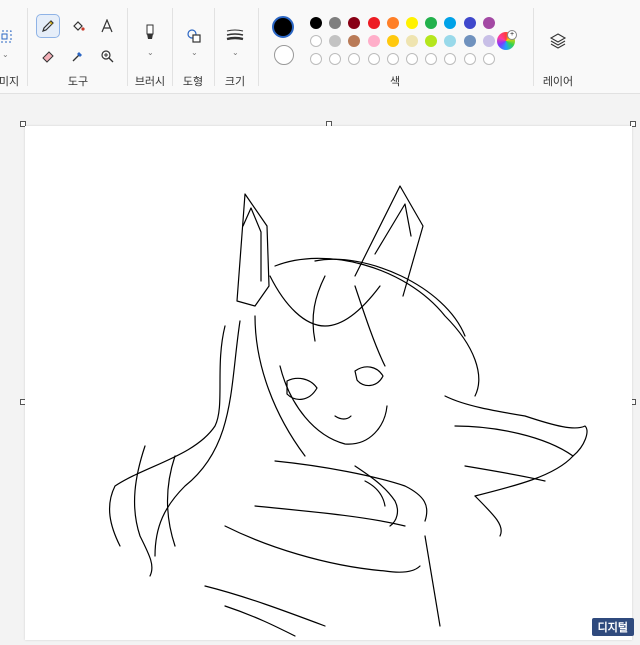 Image resolution: width=640 pixels, height=645 pixels. What do you see at coordinates (558, 82) in the screenshot?
I see `layers-group-label: 레이어` at bounding box center [558, 82].